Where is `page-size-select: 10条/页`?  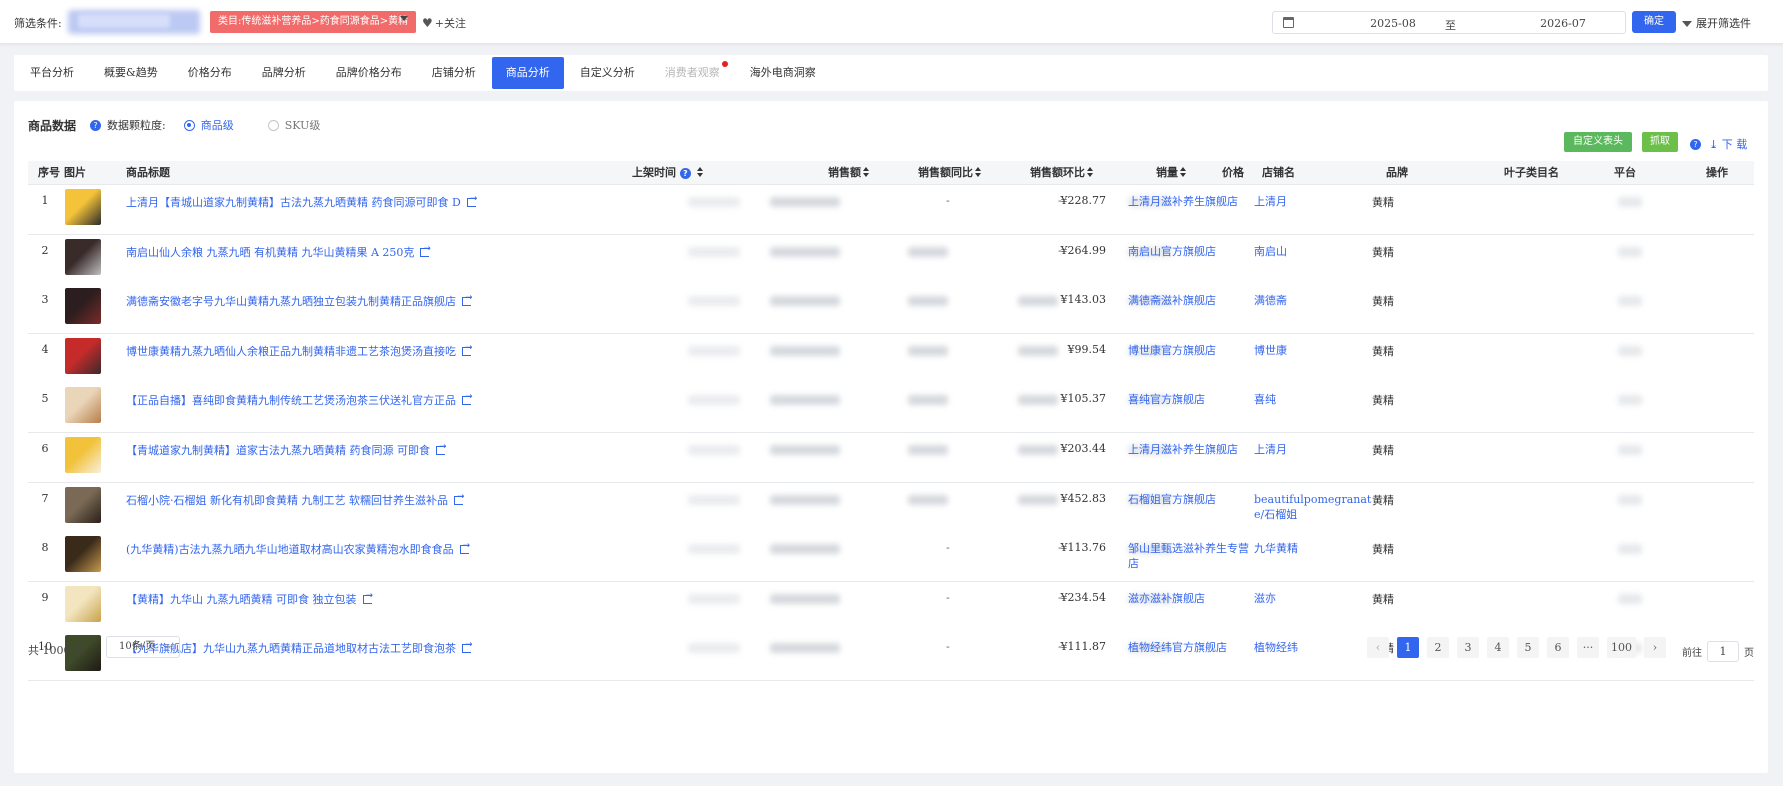 page-size-select: 10条/页 is located at coordinates (143, 647).